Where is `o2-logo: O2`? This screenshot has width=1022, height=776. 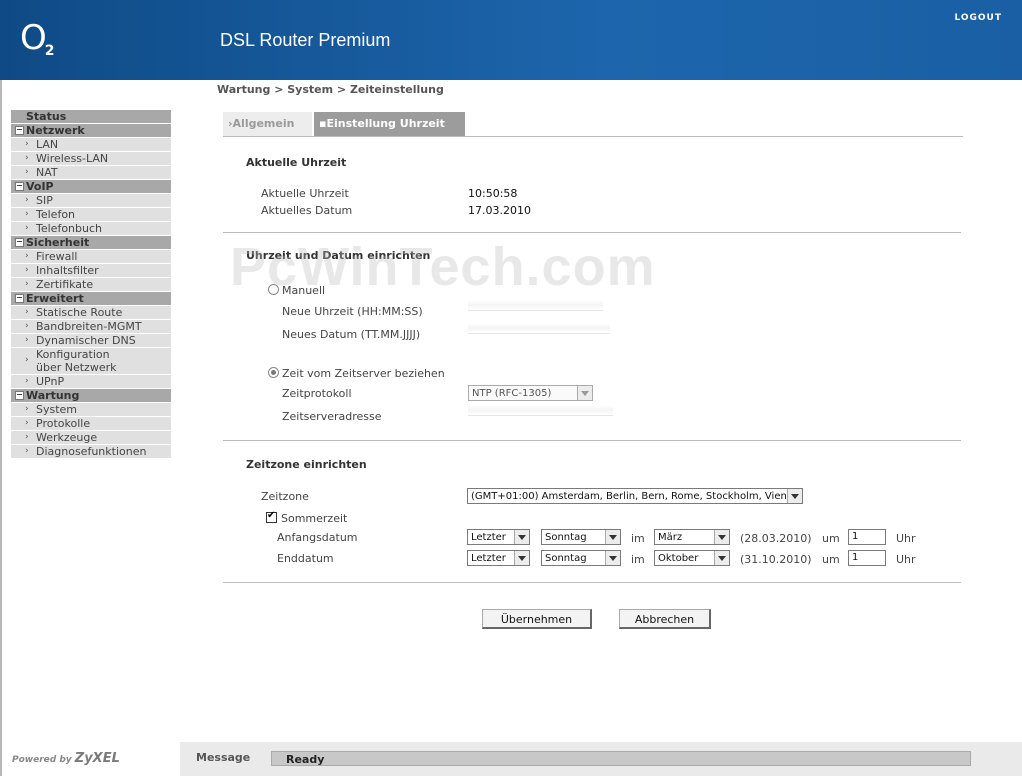
o2-logo: O2 is located at coordinates (37, 38).